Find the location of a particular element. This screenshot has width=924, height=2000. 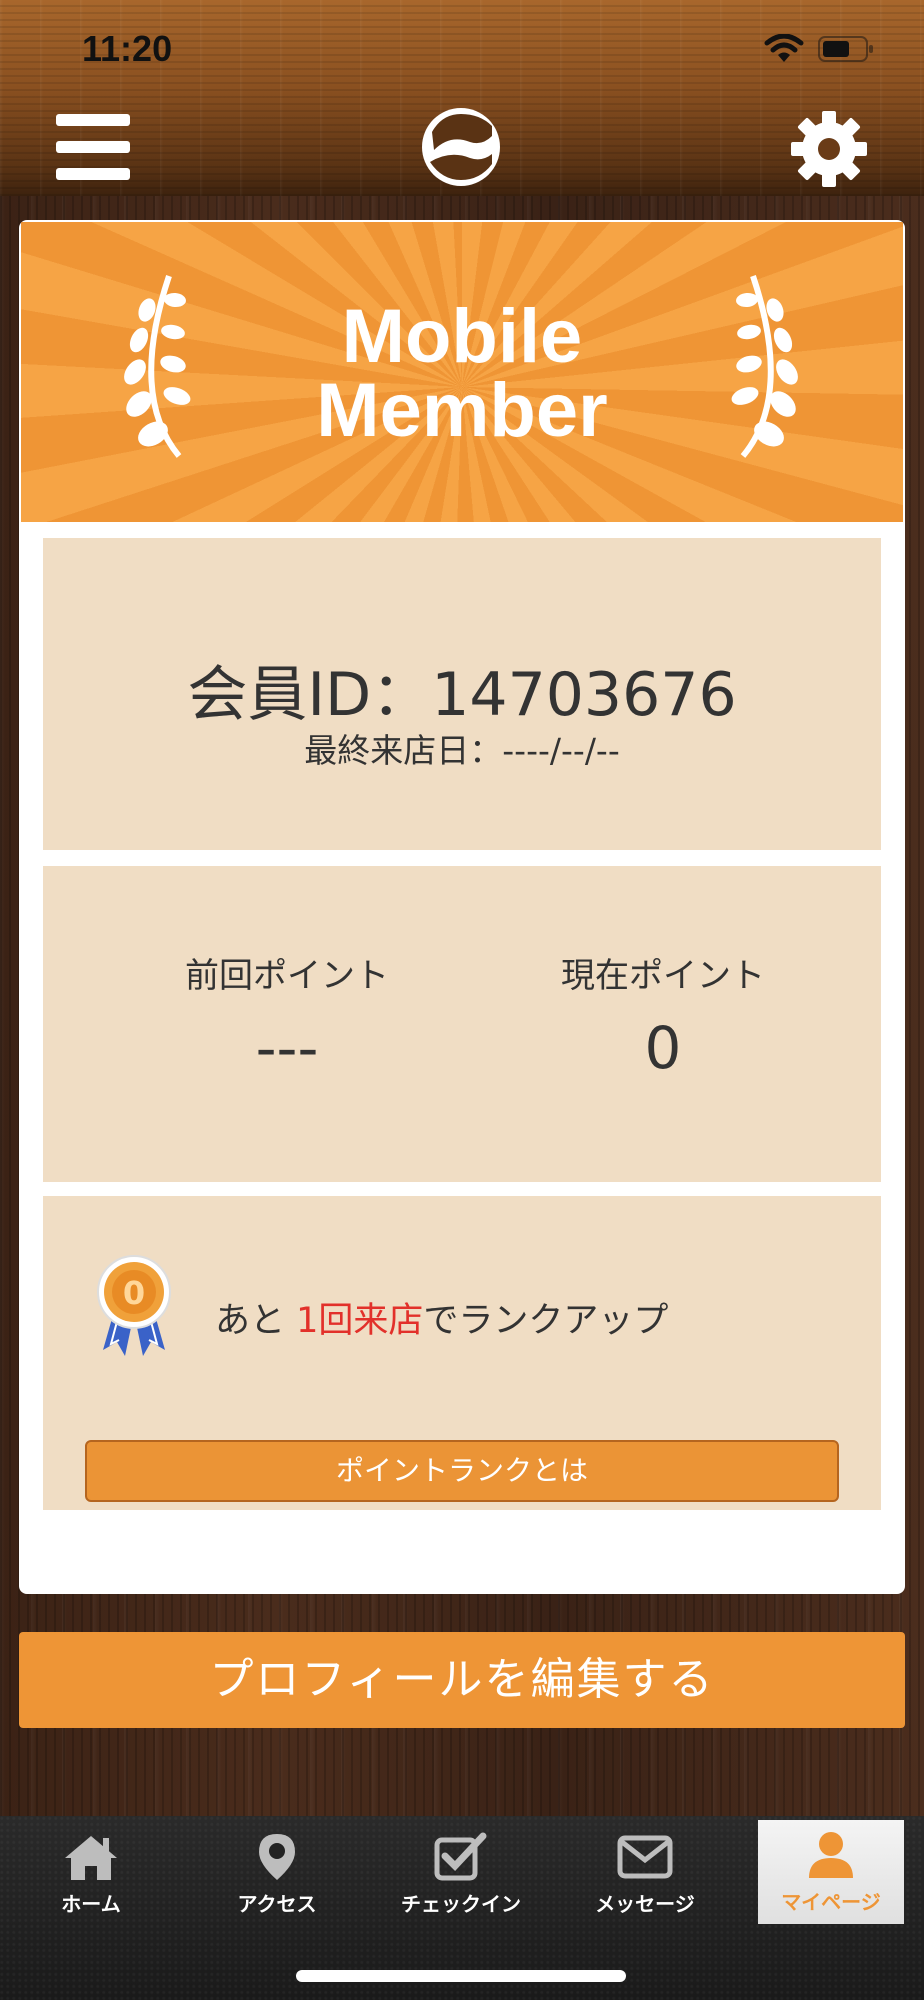

wifi-icon is located at coordinates (784, 48).